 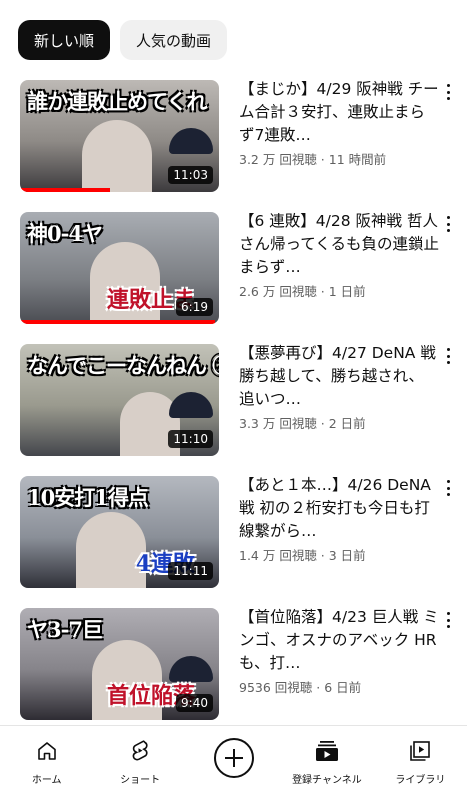 What do you see at coordinates (194, 307) in the screenshot?
I see `duration-badge: 6:19` at bounding box center [194, 307].